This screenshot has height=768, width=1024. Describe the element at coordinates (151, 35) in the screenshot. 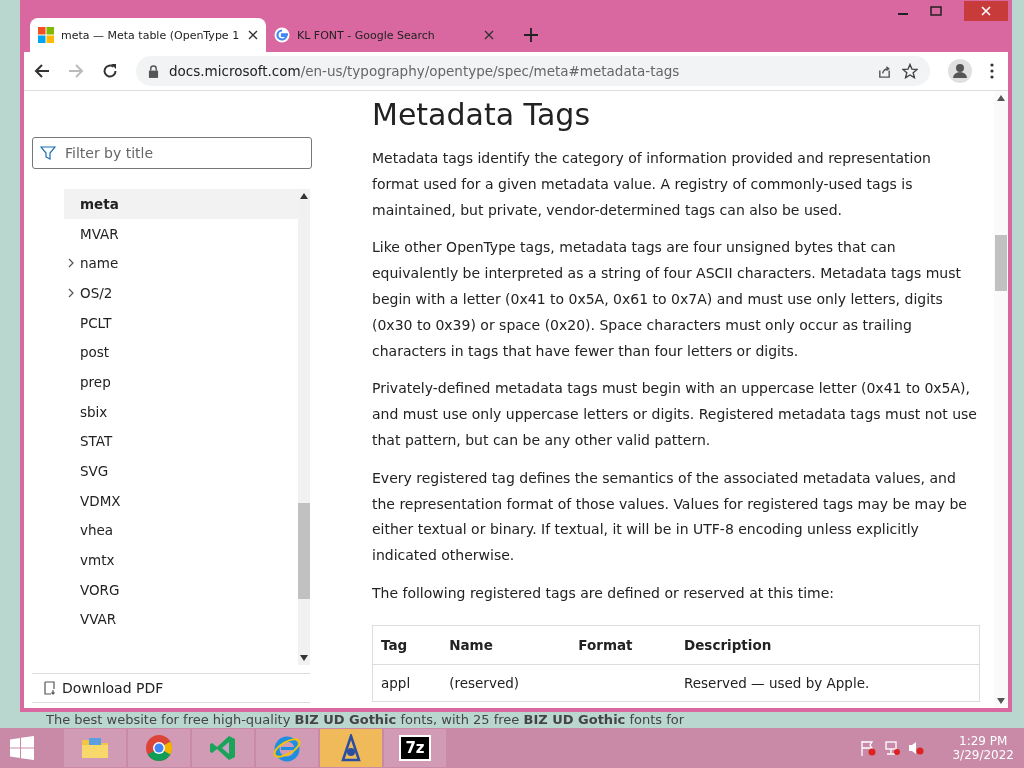

I see `tab-title: meta — Meta table (OpenType 1` at that location.